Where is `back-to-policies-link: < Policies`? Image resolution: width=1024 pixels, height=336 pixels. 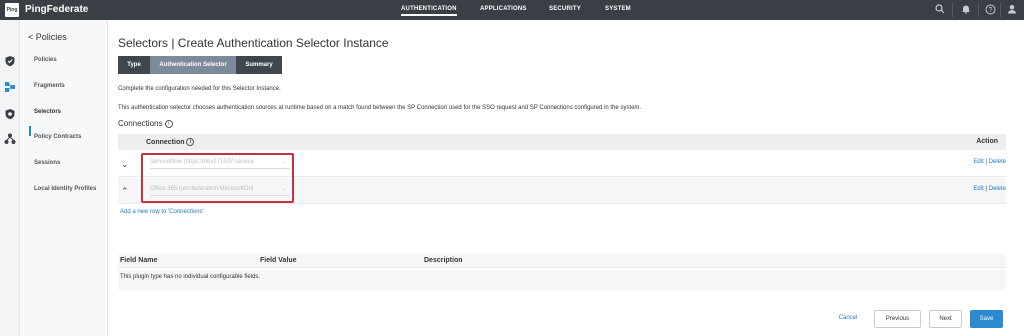 back-to-policies-link: < Policies is located at coordinates (47, 37).